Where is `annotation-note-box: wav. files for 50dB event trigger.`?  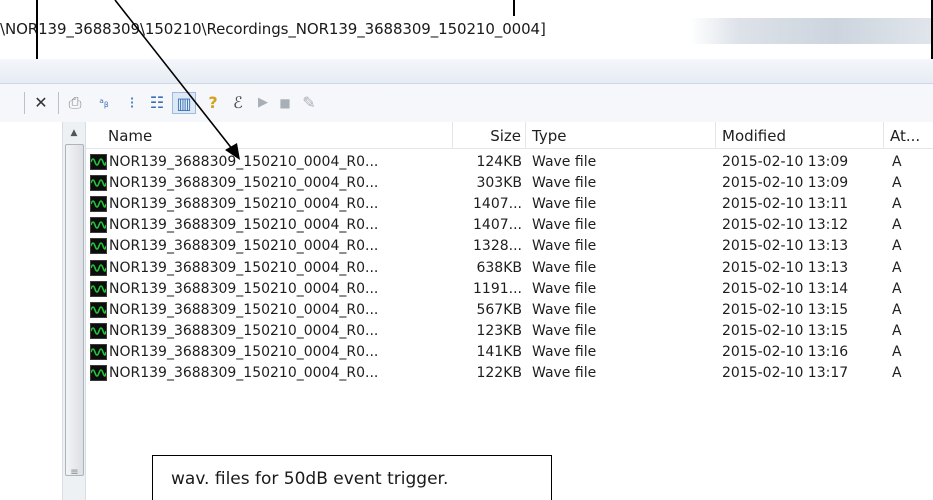
annotation-note-box: wav. files for 50dB event trigger. is located at coordinates (352, 477).